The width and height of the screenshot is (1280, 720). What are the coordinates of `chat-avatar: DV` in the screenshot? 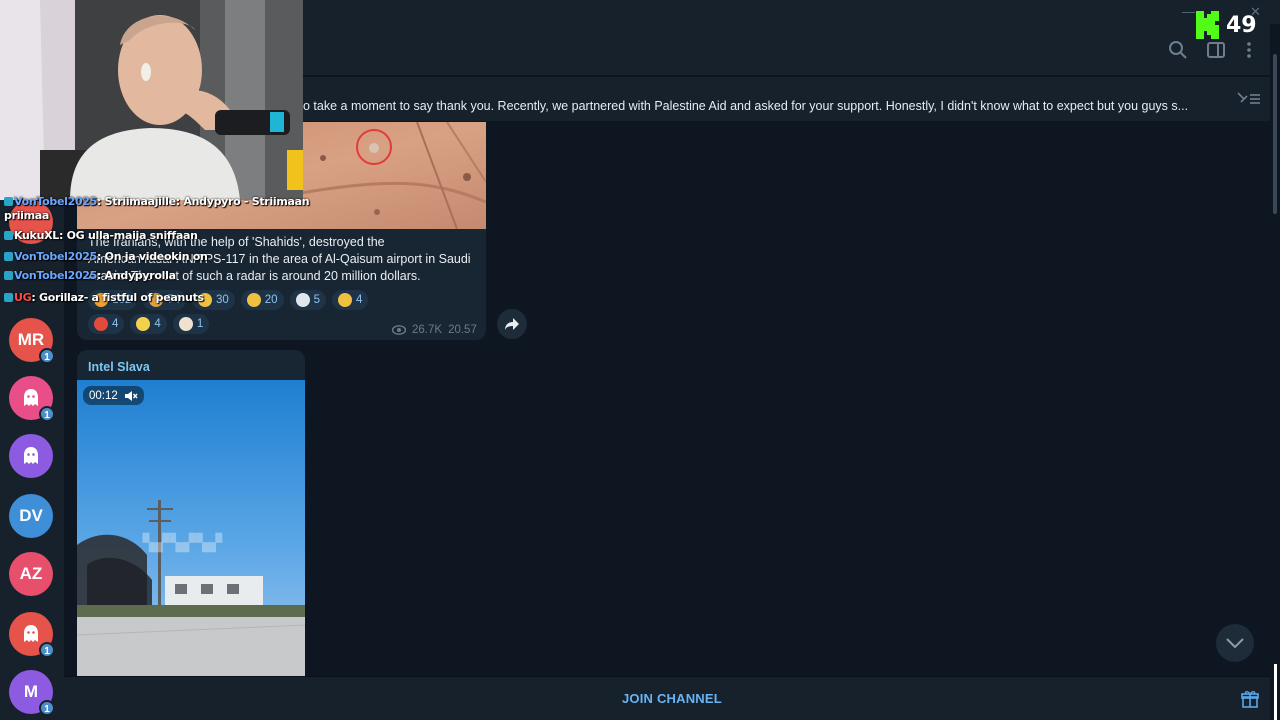 It's located at (31, 516).